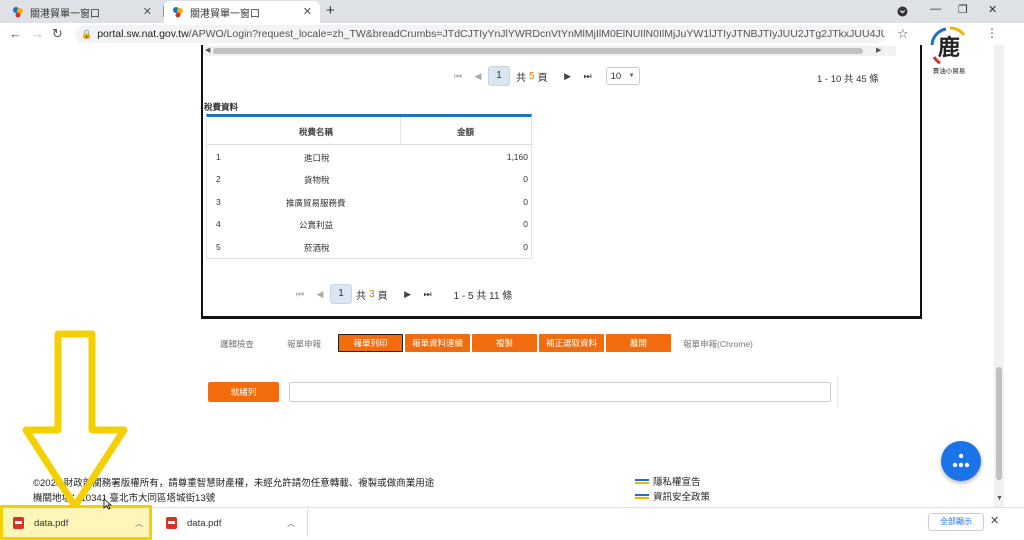 The image size is (1024, 540). I want to click on back-icon: ←, so click(15, 33).